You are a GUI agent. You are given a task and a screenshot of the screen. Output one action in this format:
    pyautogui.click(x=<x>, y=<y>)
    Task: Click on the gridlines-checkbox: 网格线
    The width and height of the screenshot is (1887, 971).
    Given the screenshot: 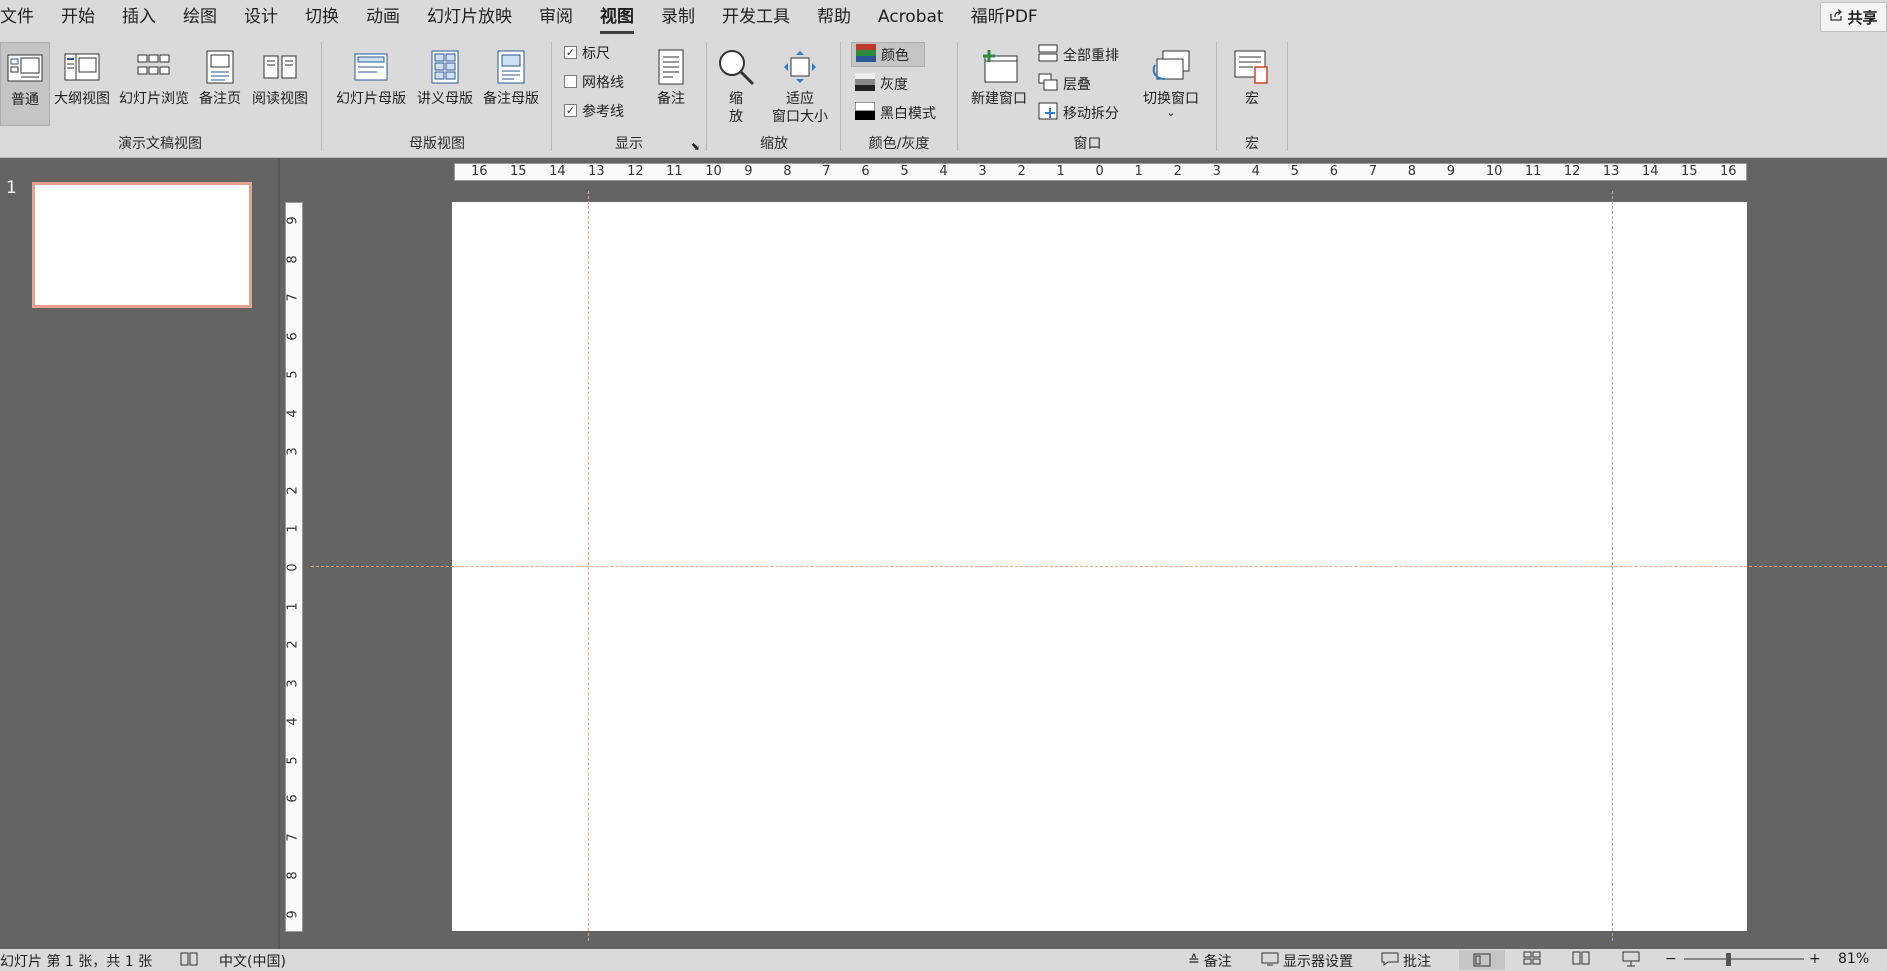 What is the action you would take?
    pyautogui.click(x=594, y=81)
    